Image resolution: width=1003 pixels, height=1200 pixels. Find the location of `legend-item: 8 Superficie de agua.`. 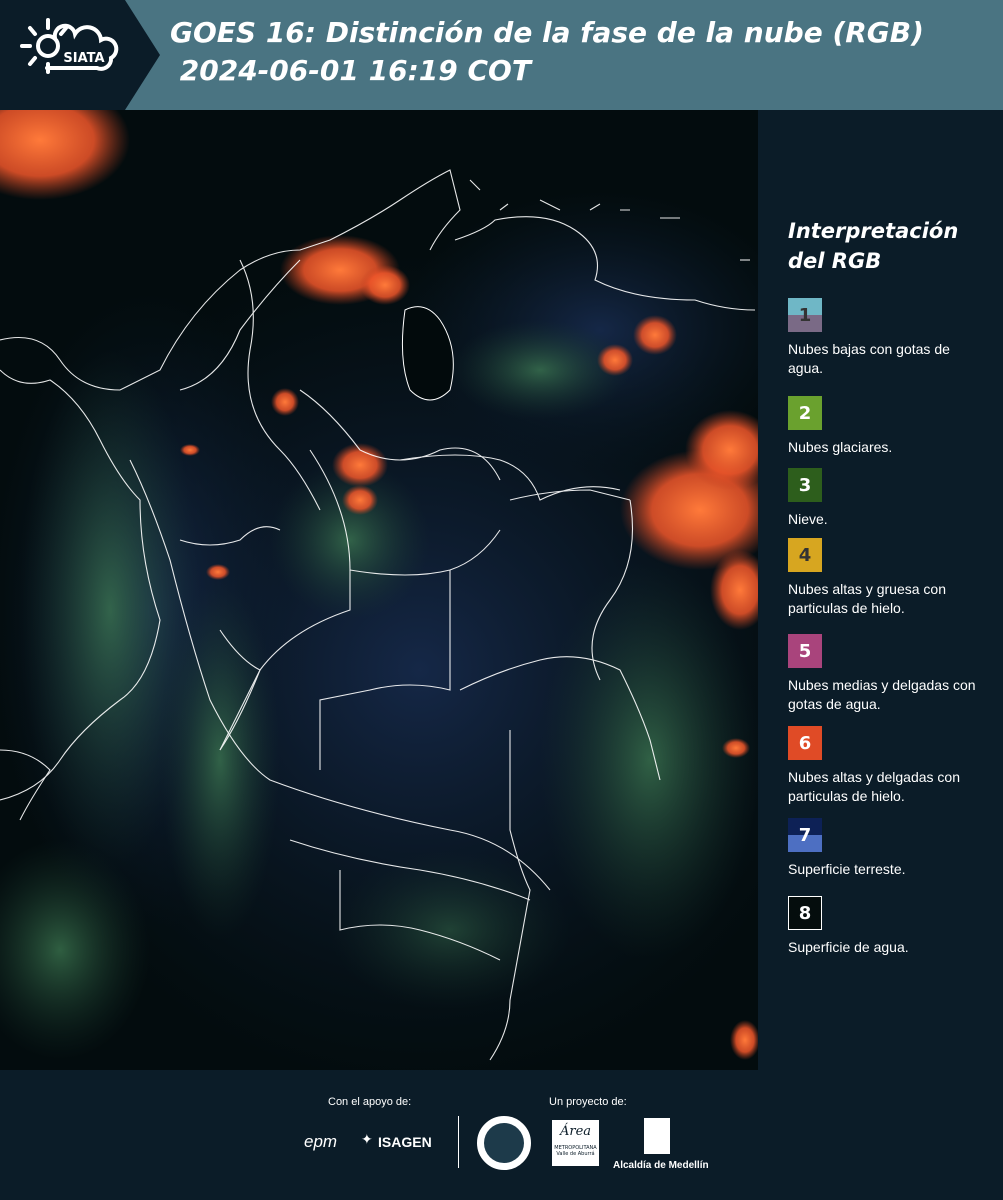

legend-item: 8 Superficie de agua. is located at coordinates (888, 926).